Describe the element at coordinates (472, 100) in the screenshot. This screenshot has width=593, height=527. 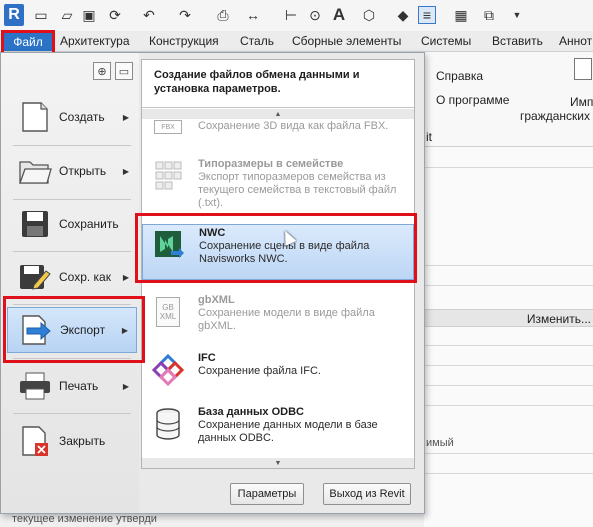
I see `about-button: О программе` at that location.